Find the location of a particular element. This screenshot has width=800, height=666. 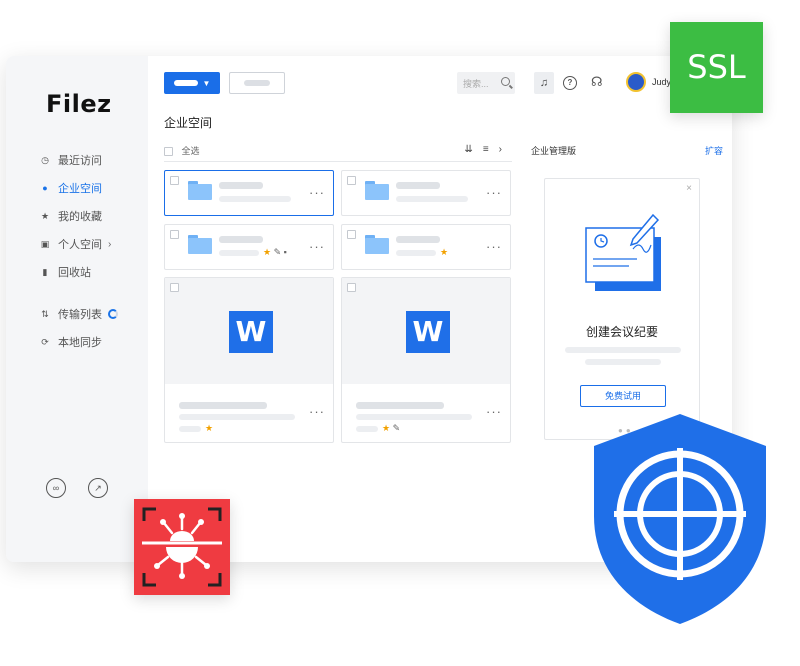

promo-title: 创建会议纪要 is located at coordinates (621, 332).